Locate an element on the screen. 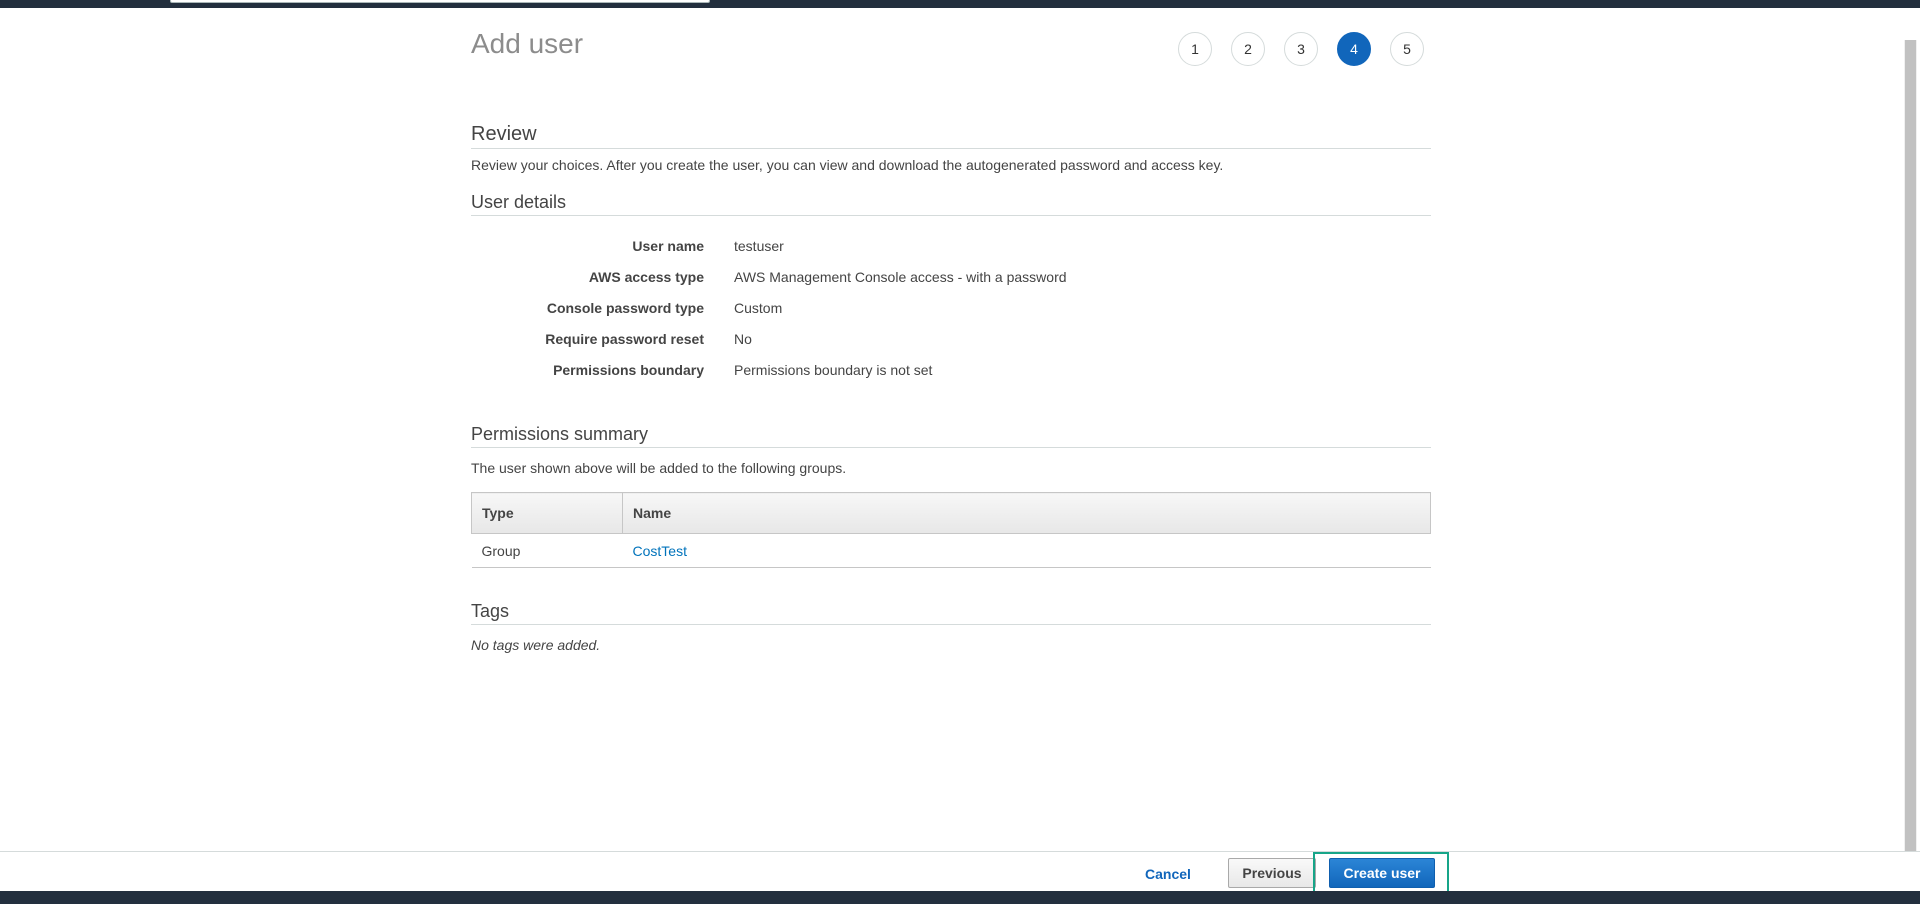  detail-key: AWS access type is located at coordinates (646, 276).